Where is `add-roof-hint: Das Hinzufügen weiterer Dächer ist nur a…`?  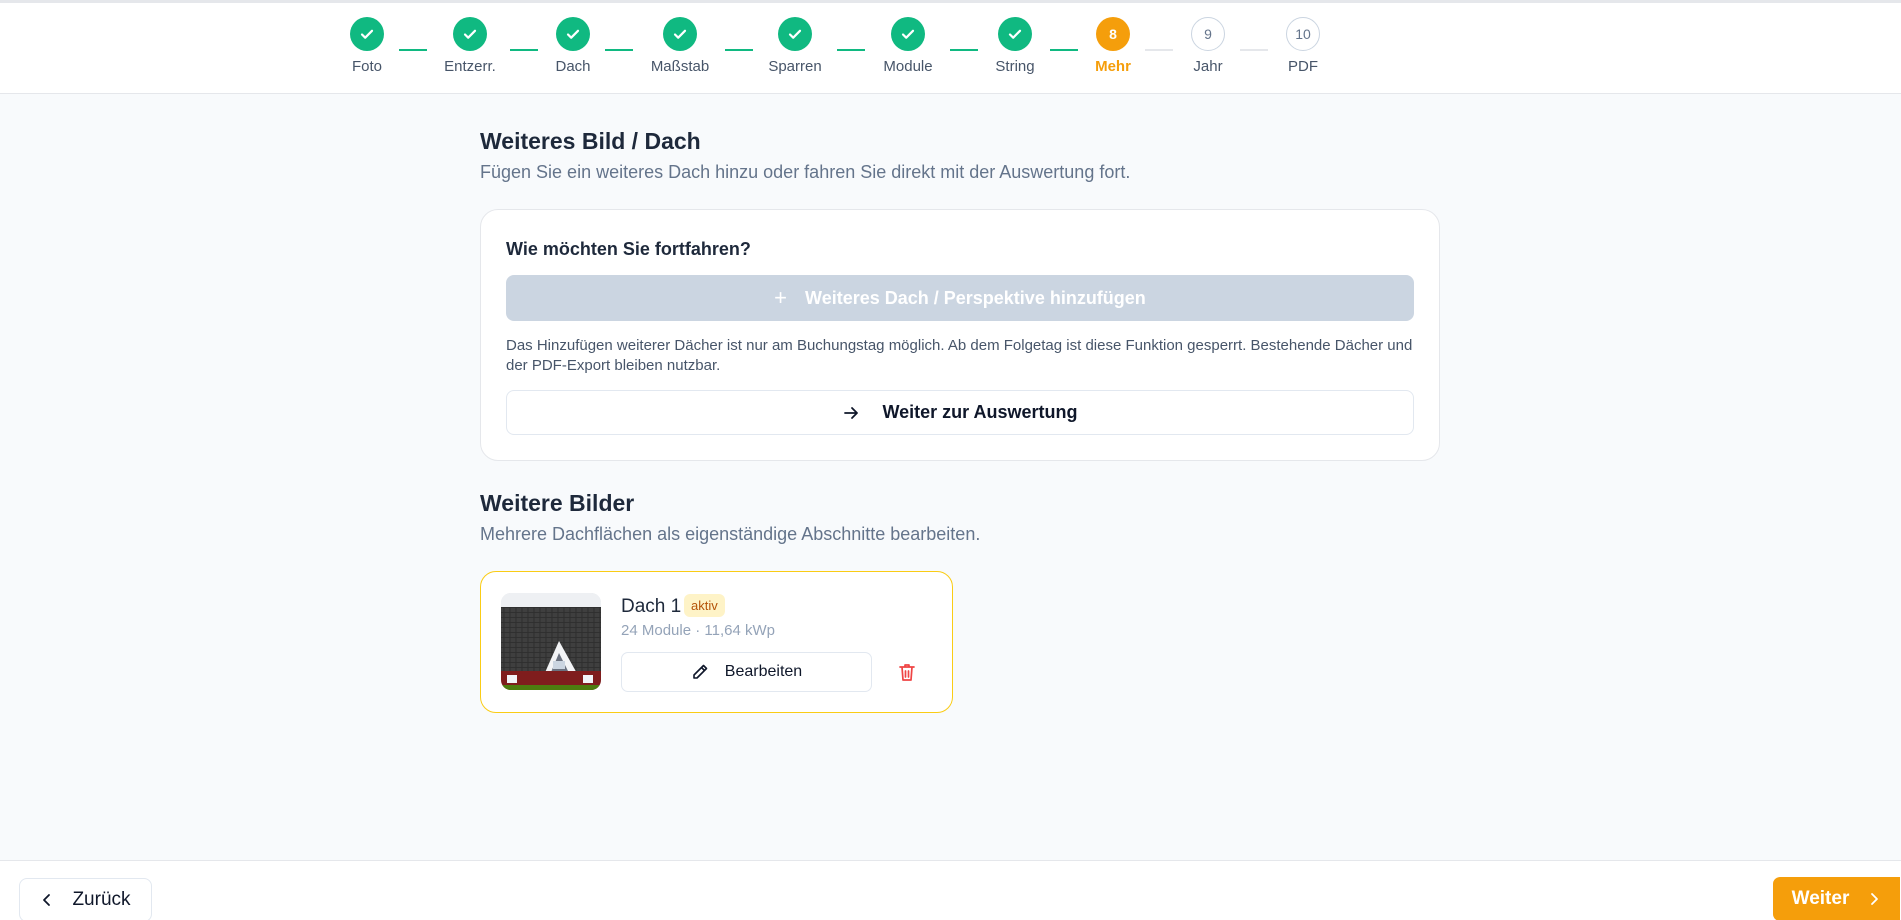
add-roof-hint: Das Hinzufügen weiterer Dächer ist nur a… is located at coordinates (959, 355).